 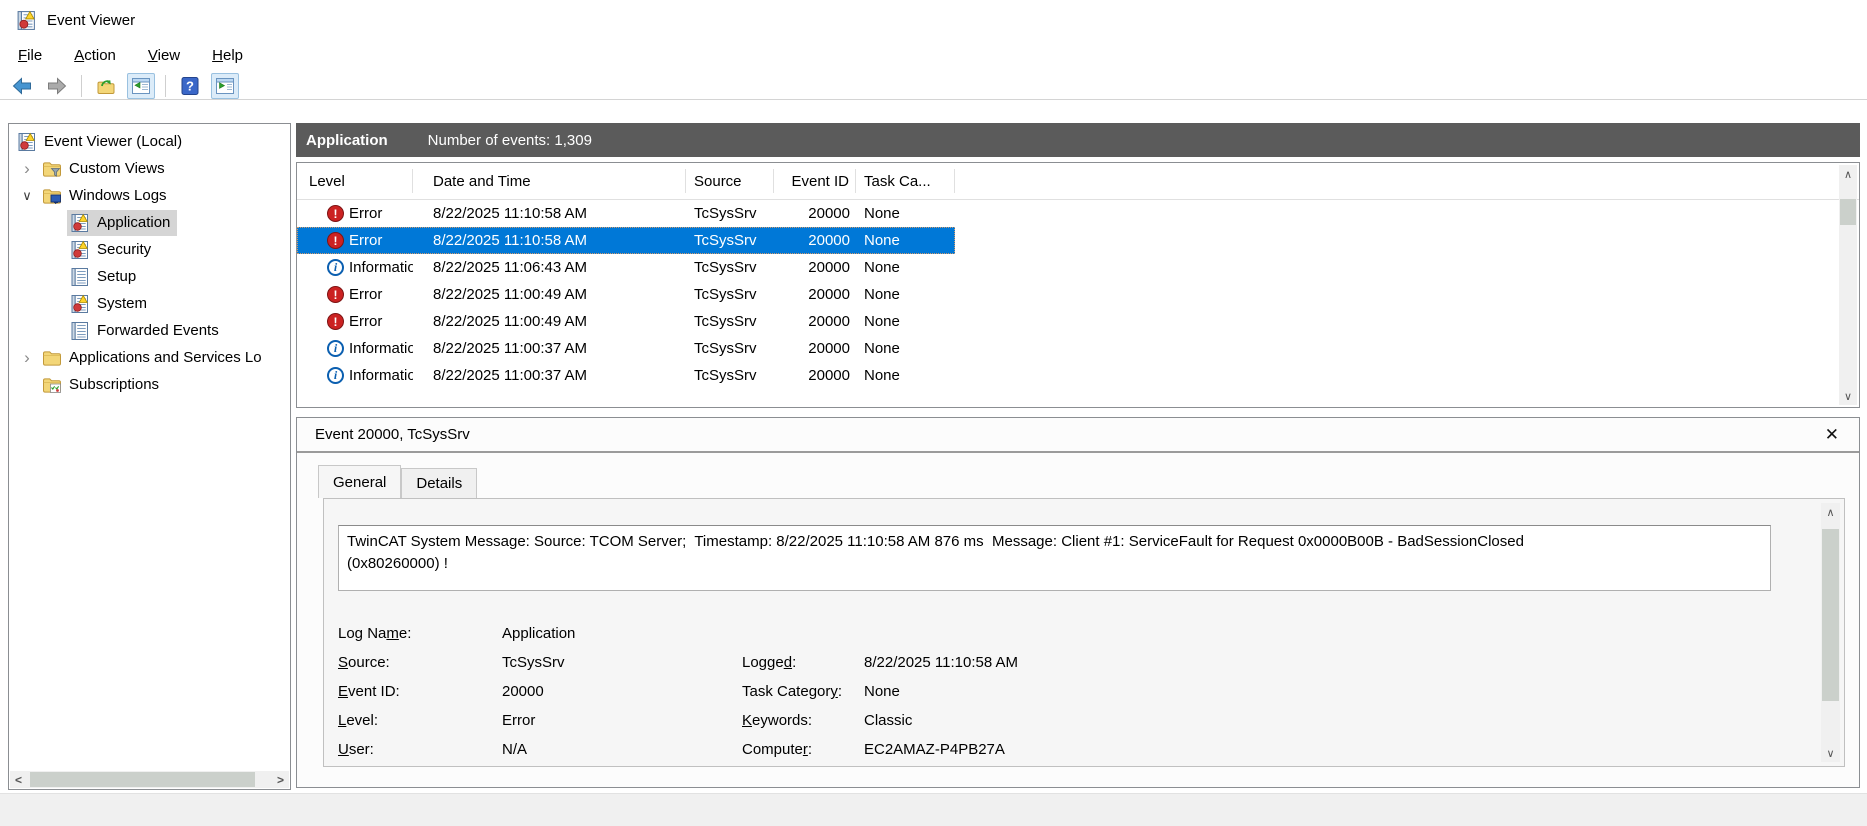 I want to click on results-log-name: Application, so click(x=347, y=140).